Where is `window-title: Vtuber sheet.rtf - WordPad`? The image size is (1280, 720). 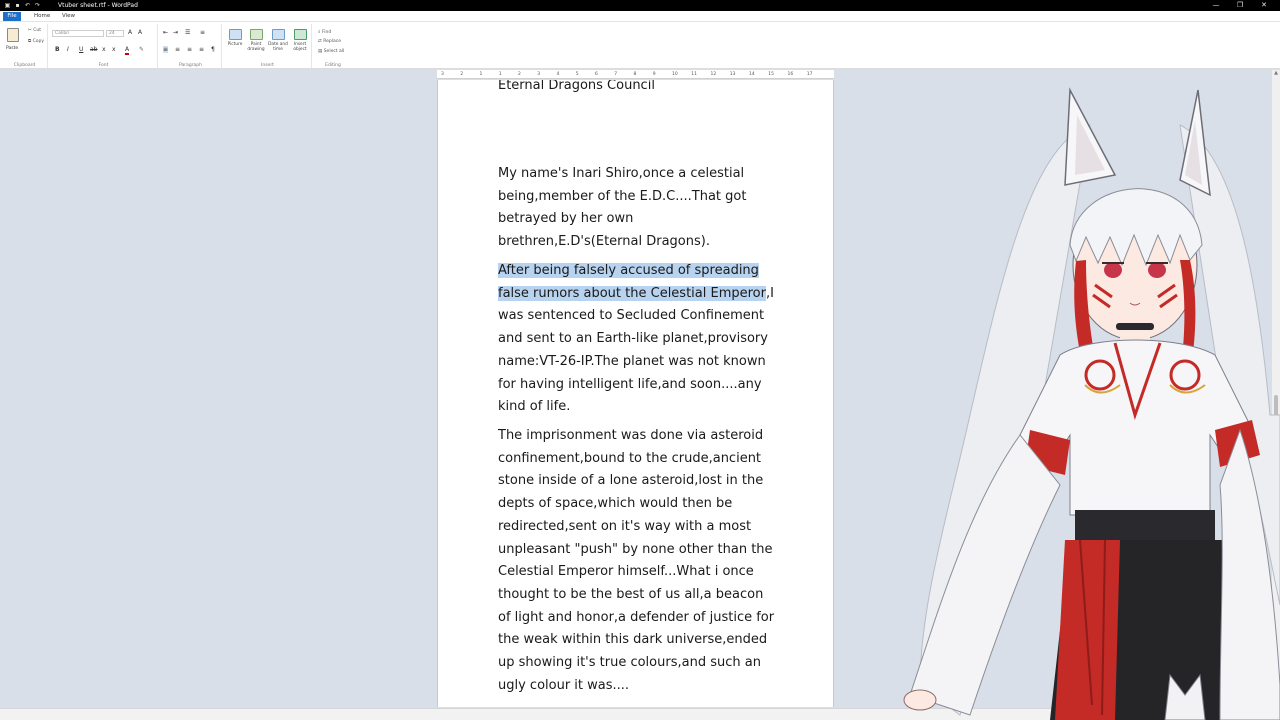
window-title: Vtuber sheet.rtf - WordPad is located at coordinates (98, 5).